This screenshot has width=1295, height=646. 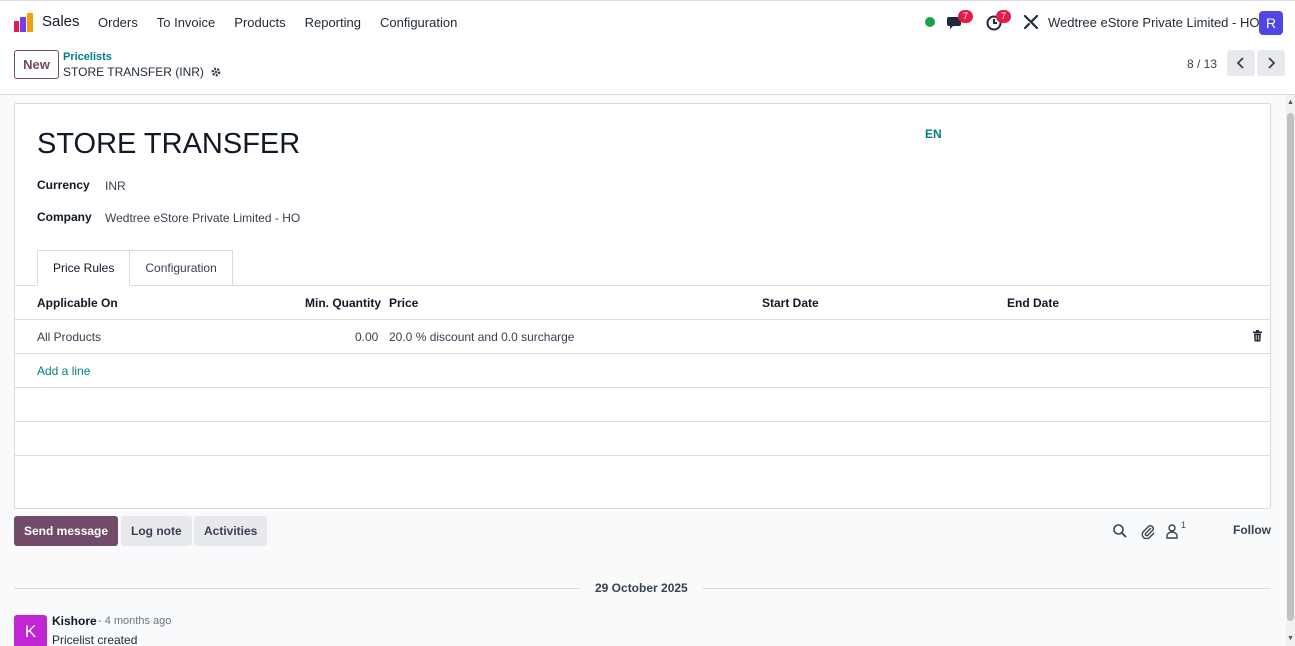 I want to click on currency-label: Currency, so click(x=63, y=185).